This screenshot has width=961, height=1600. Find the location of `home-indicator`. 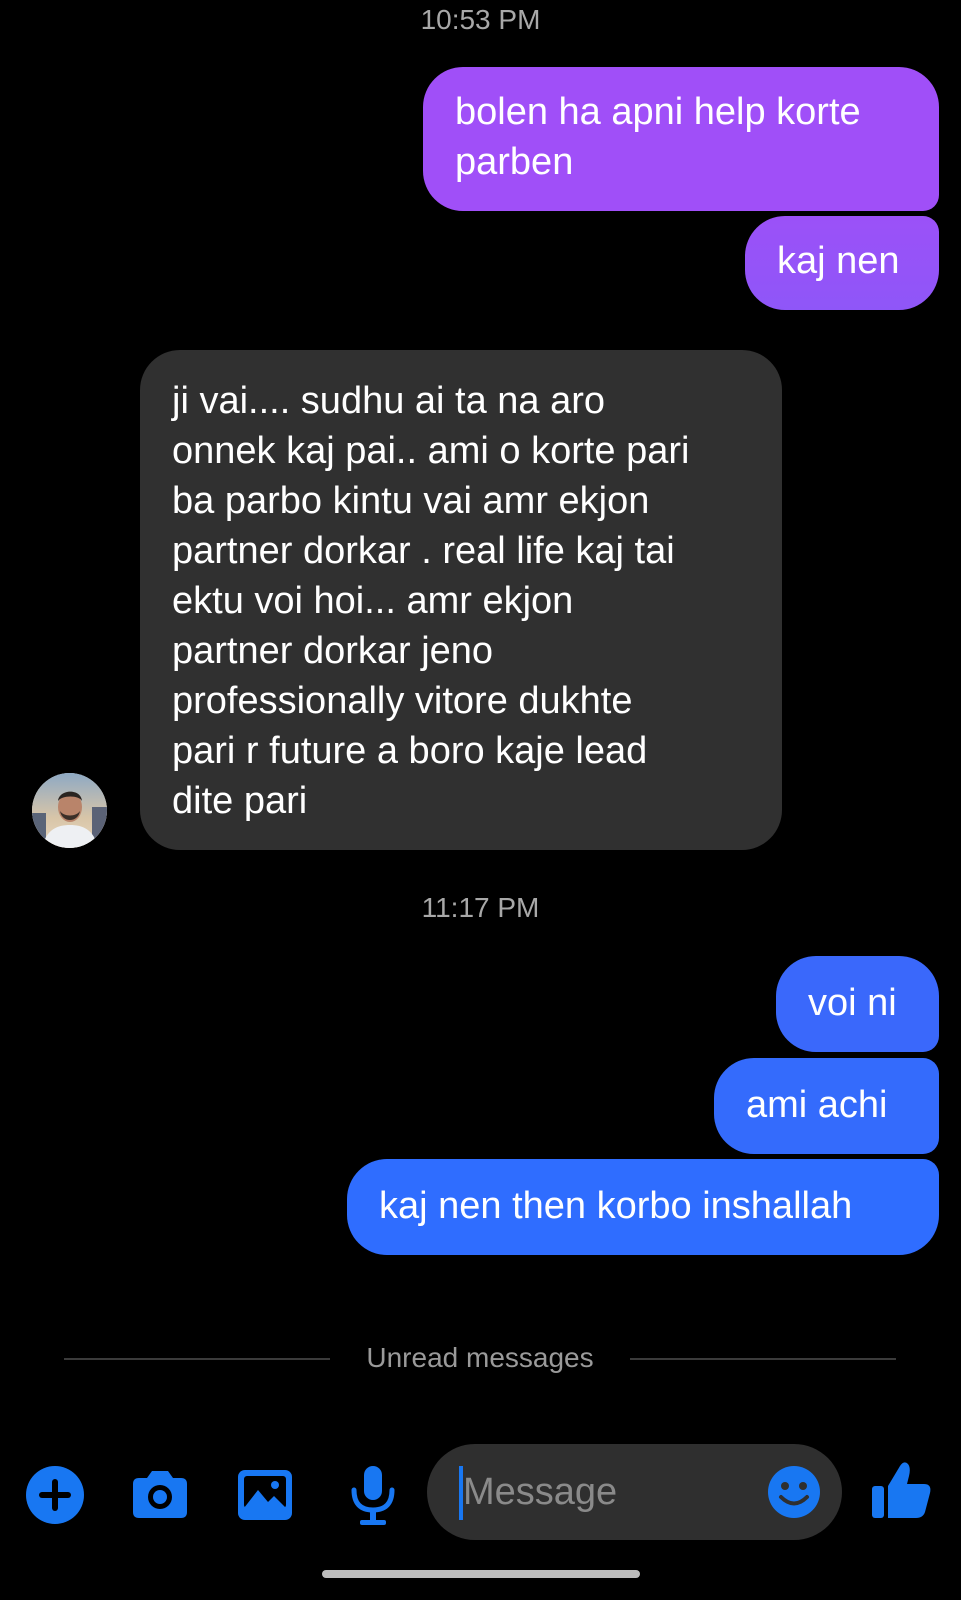

home-indicator is located at coordinates (481, 1574).